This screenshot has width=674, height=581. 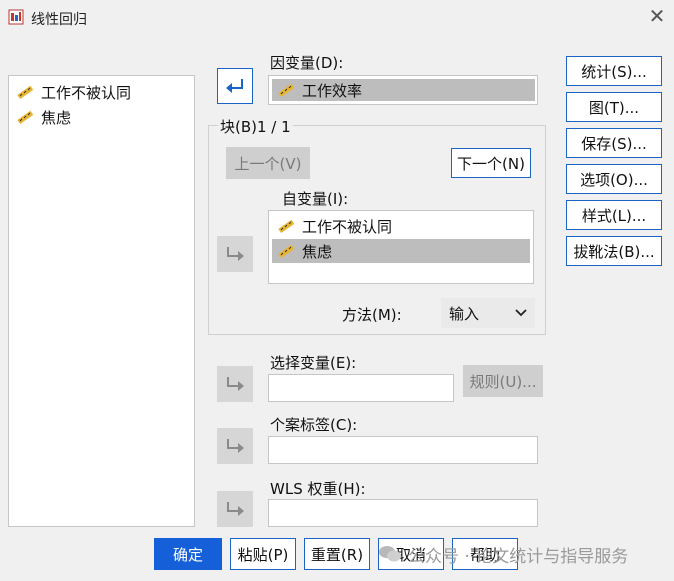 What do you see at coordinates (485, 554) in the screenshot?
I see `help-button: 帮助` at bounding box center [485, 554].